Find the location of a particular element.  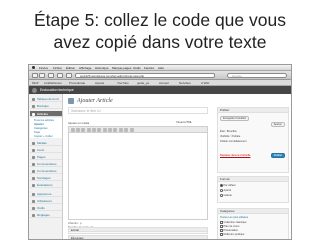

bold-icon is located at coordinates (73, 130).